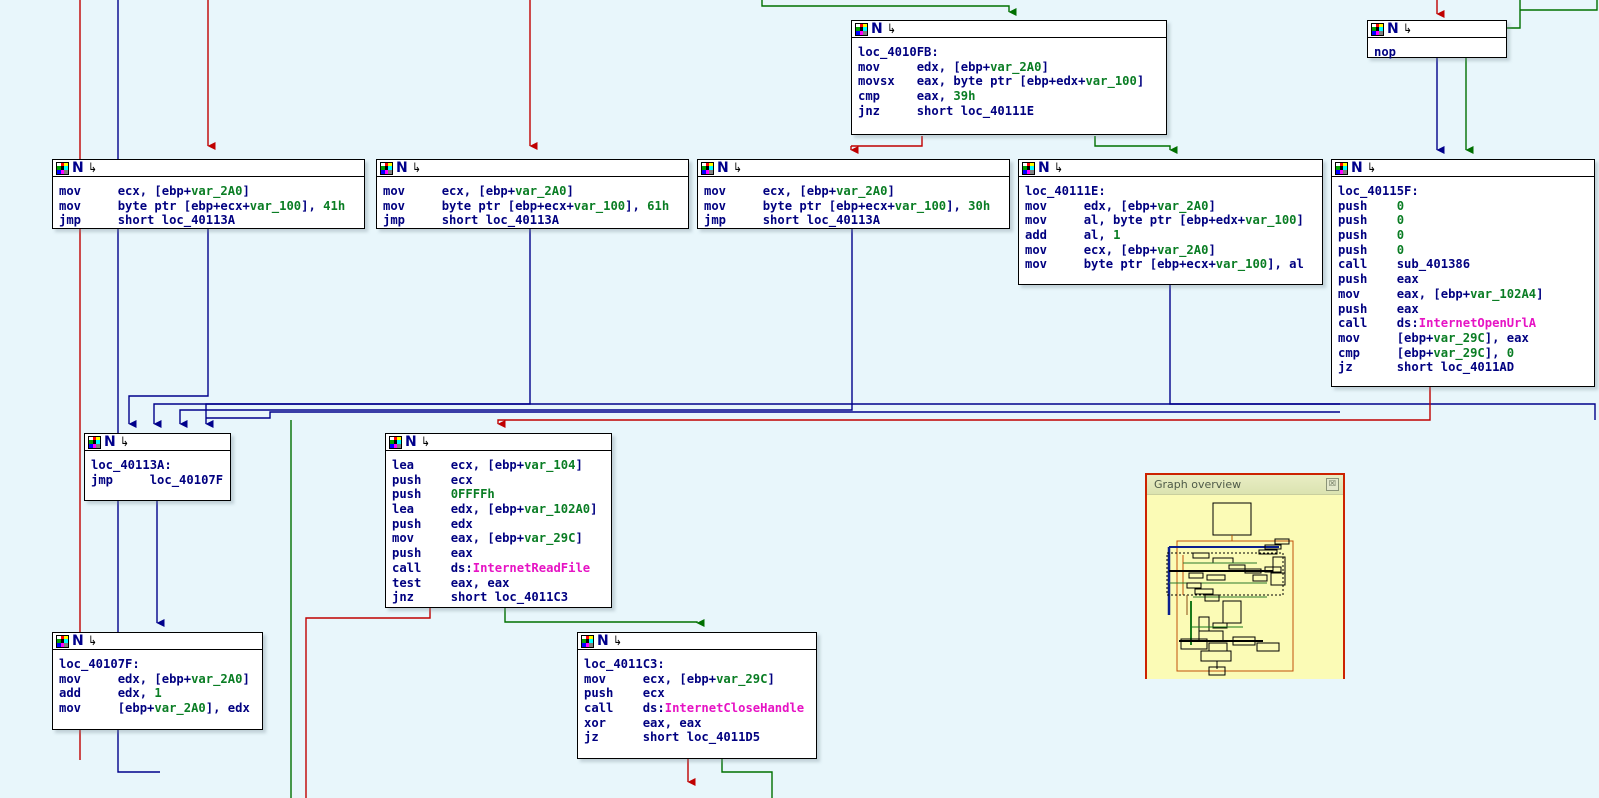  What do you see at coordinates (499, 538) in the screenshot?
I see `disassembly-line: mov eax, [ebp+var_29C]` at bounding box center [499, 538].